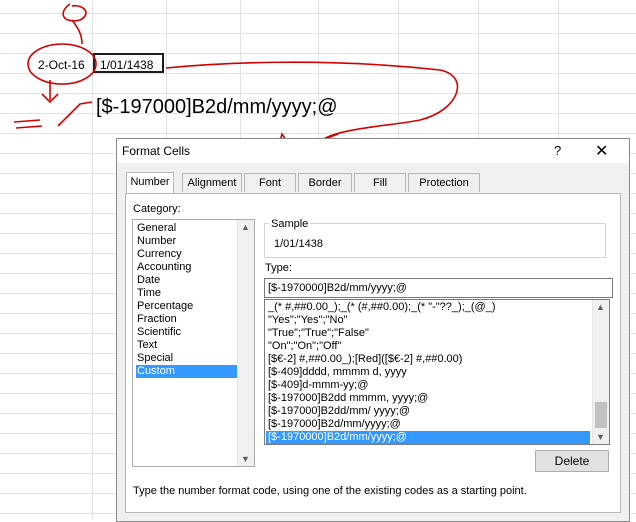 The image size is (636, 522). What do you see at coordinates (186, 306) in the screenshot?
I see `category-item: Percentage` at bounding box center [186, 306].